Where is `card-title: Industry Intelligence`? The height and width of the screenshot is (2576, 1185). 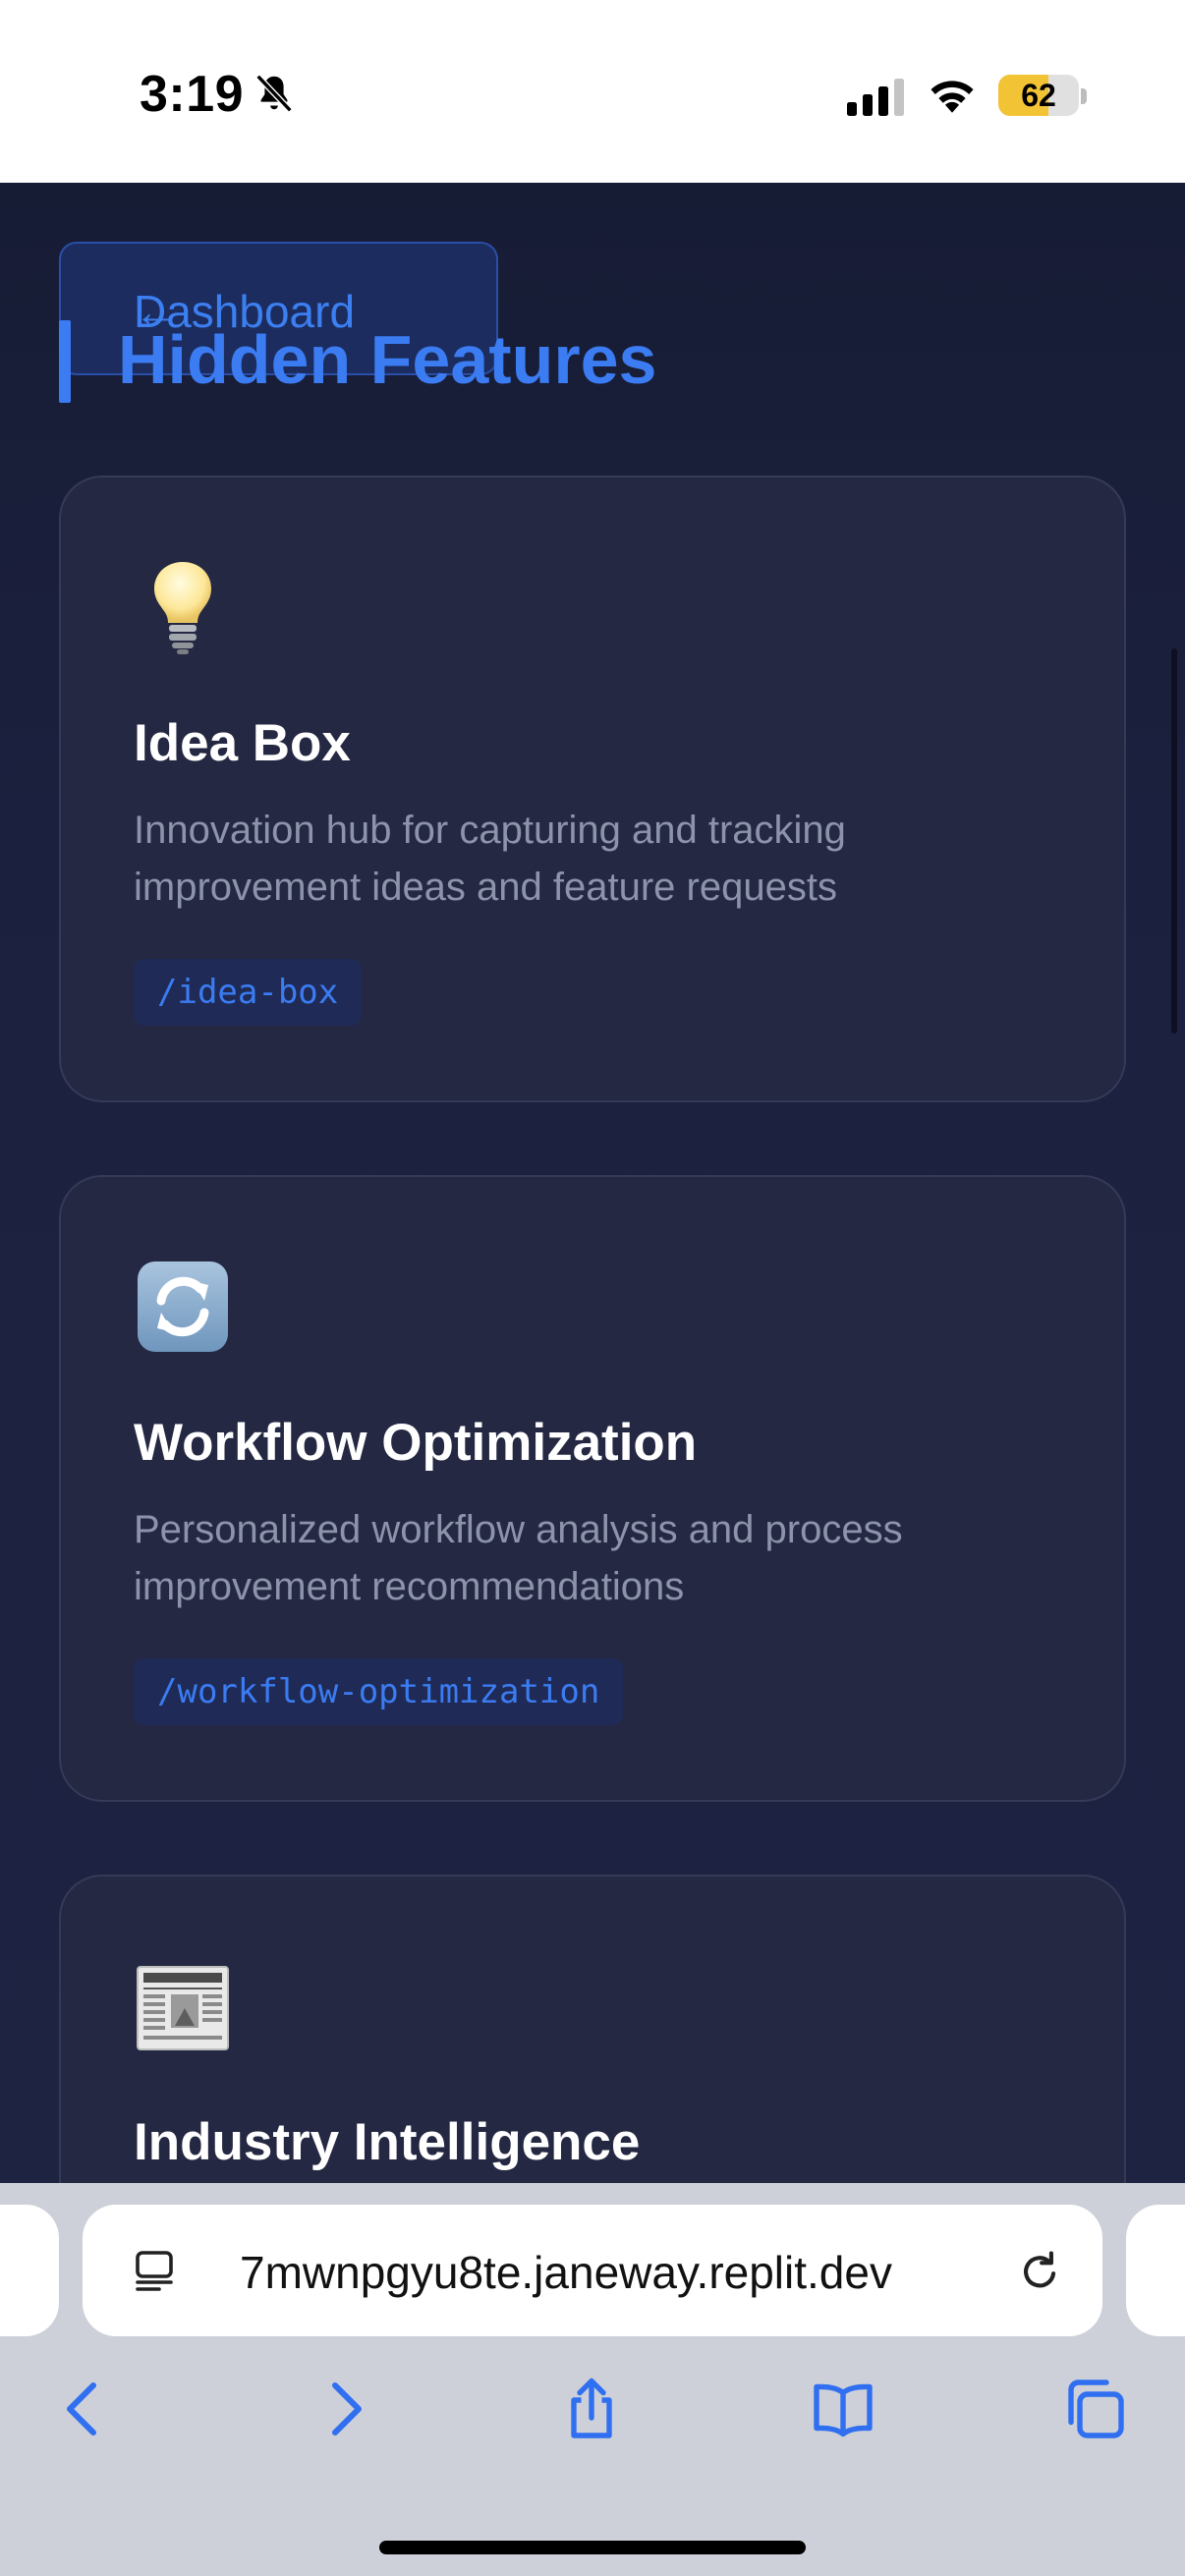 card-title: Industry Intelligence is located at coordinates (387, 2142).